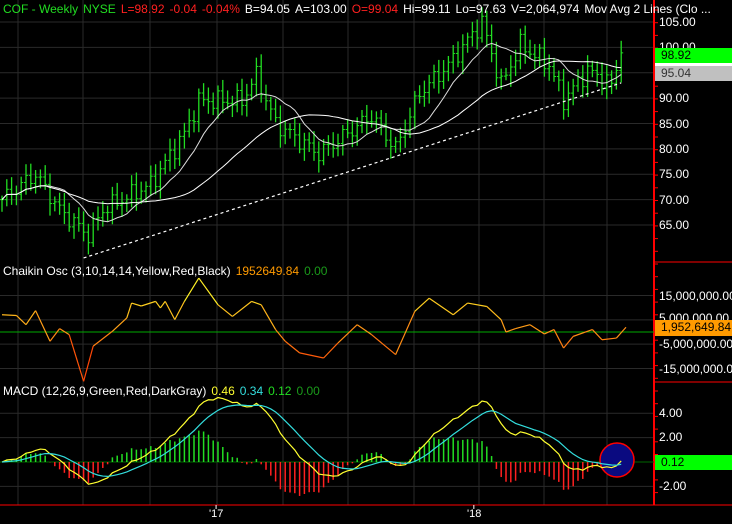 This screenshot has height=524, width=732. Describe the element at coordinates (673, 486) in the screenshot. I see `macd-label: -2.00` at that location.